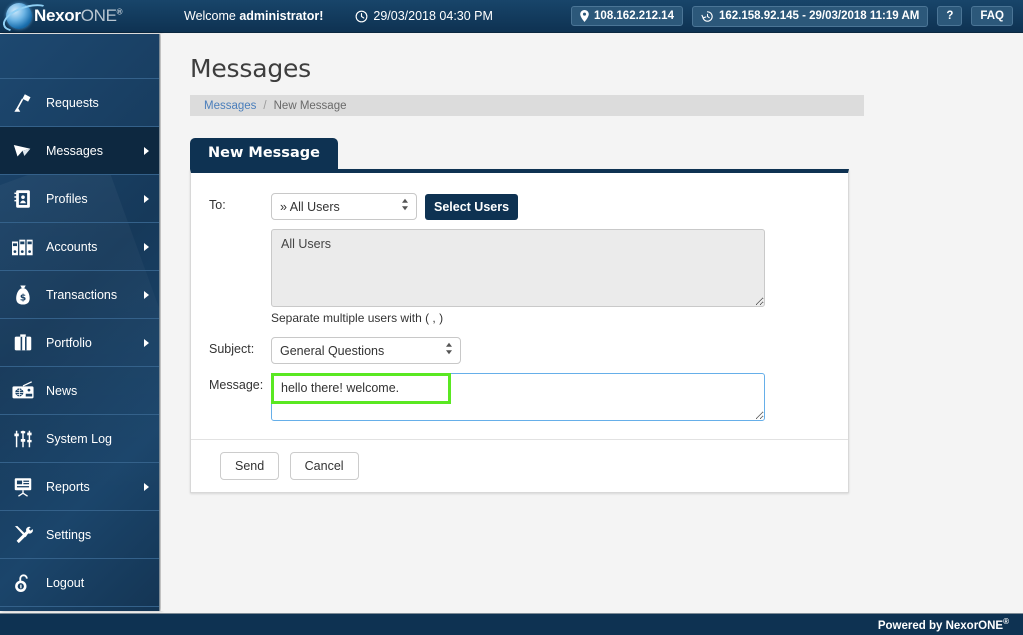 The image size is (1023, 635). I want to click on sidebar-item-label: Requests, so click(72, 102).